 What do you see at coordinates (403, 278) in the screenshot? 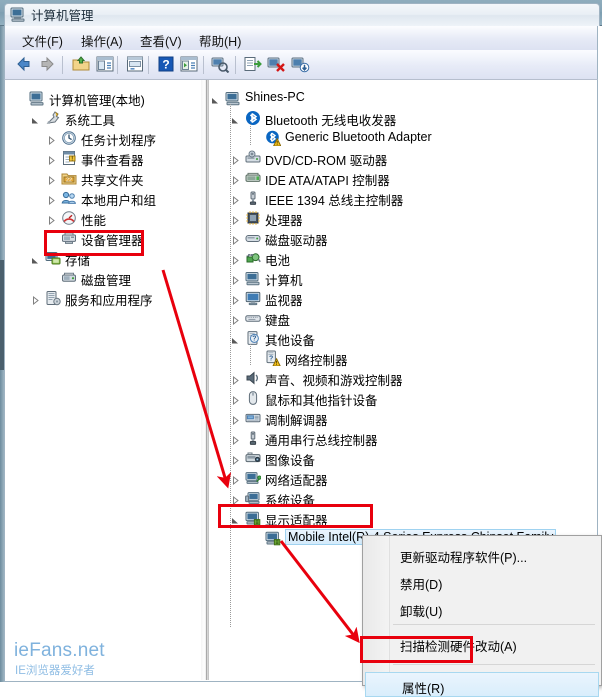
I see `device-tree-item-row: 计算机` at bounding box center [403, 278].